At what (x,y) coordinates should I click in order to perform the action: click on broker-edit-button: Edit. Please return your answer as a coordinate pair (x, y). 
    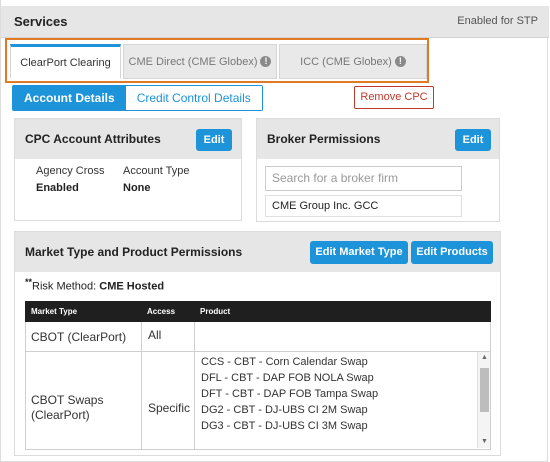
    Looking at the image, I should click on (473, 140).